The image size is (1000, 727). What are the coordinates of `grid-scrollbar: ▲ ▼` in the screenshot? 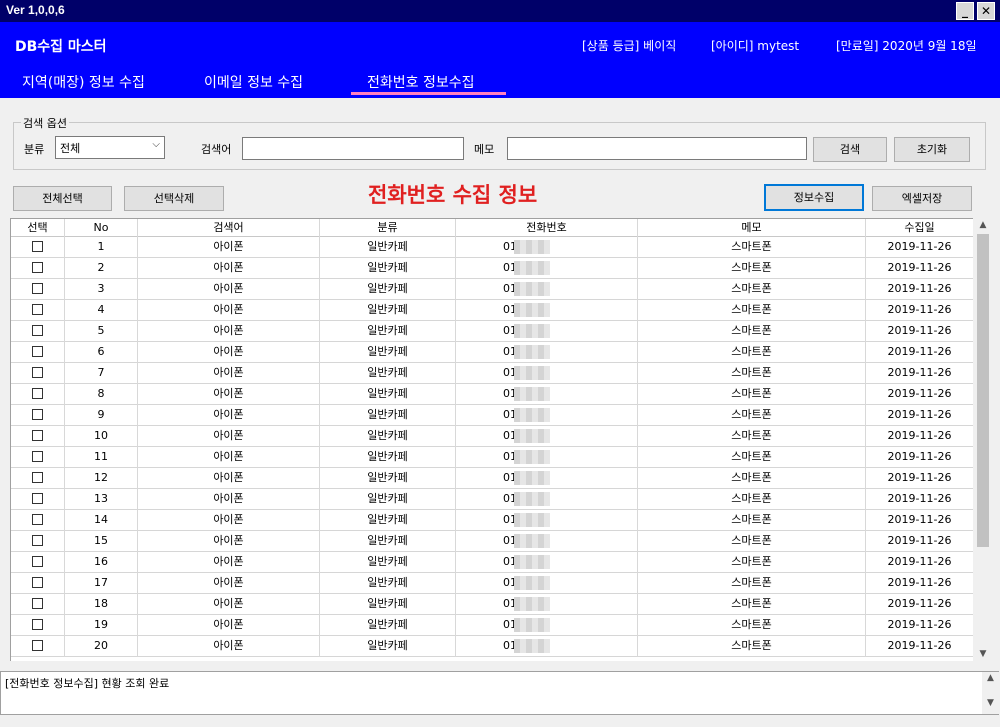 It's located at (983, 439).